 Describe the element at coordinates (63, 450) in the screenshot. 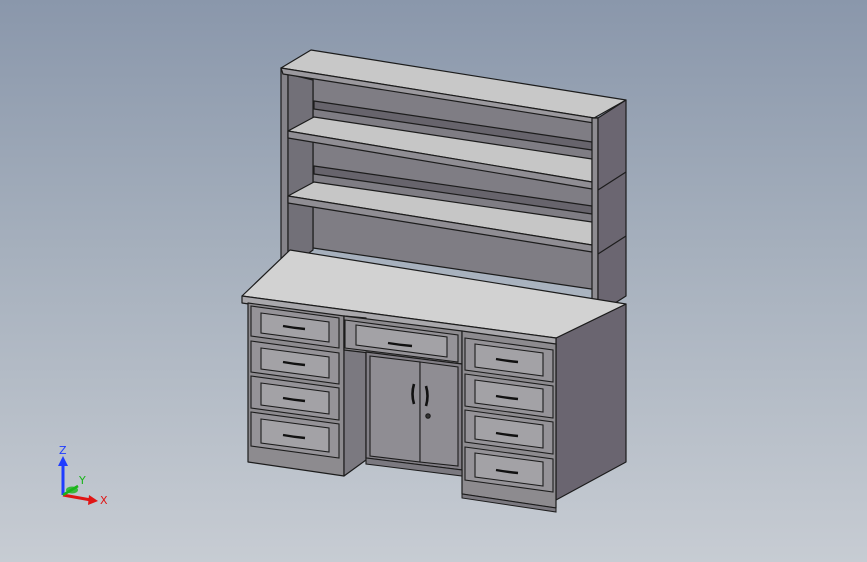

I see `z-axis-label: Z` at that location.